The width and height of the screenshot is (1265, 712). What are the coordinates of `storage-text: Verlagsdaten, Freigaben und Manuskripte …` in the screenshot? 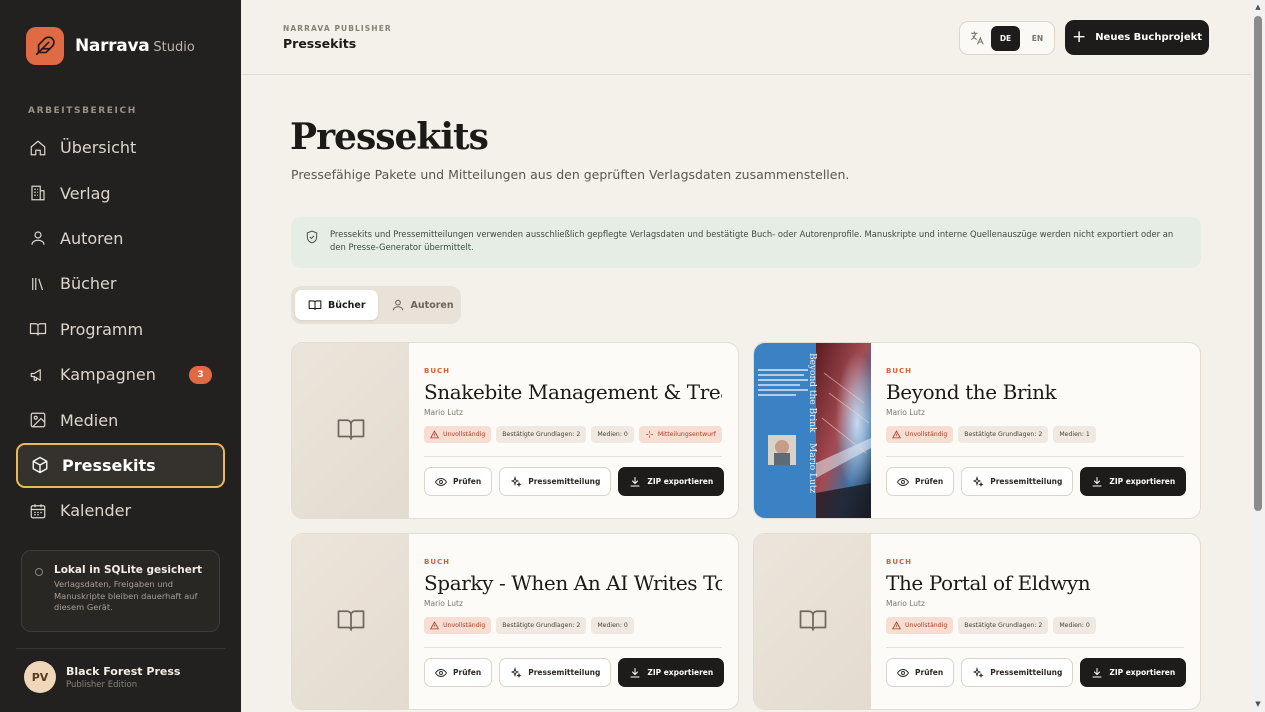 It's located at (126, 596).